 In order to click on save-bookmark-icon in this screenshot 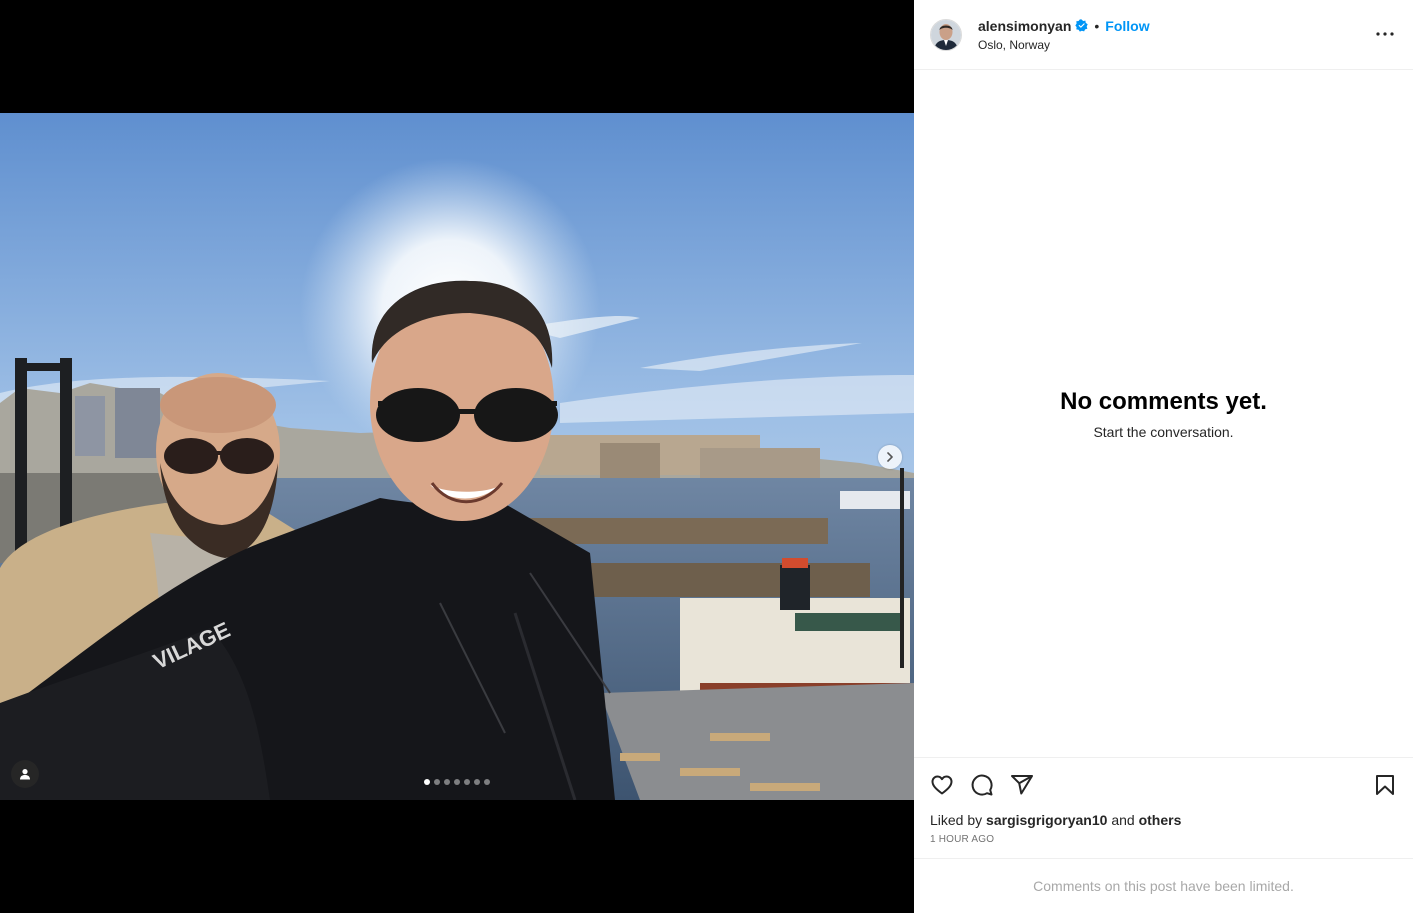, I will do `click(1385, 785)`.